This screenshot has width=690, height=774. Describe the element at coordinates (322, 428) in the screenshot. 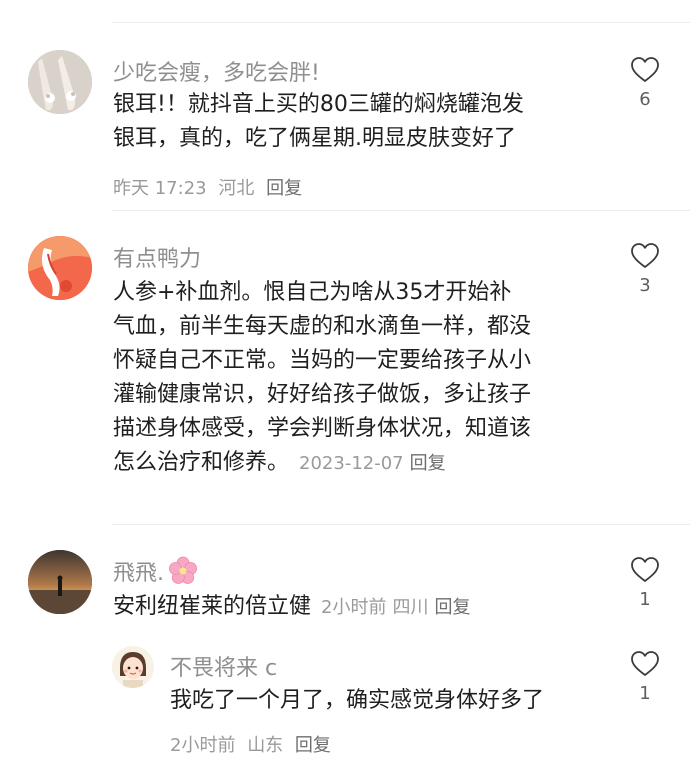

I see `comment-text-line: 描述身体感受，学会判断身体状况，知道该` at that location.